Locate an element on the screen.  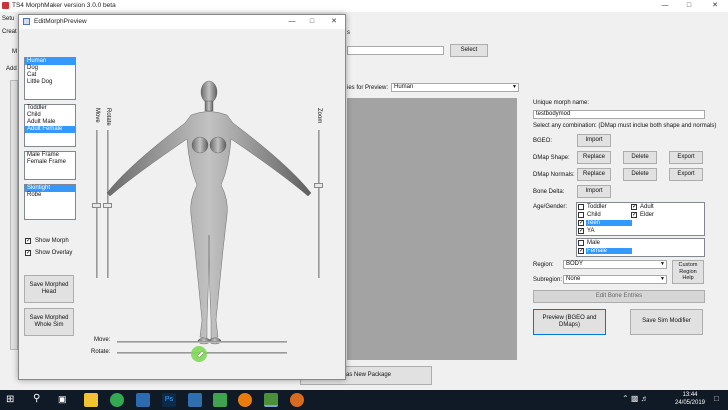
main-titlebar: TS4 MorphMaker version 3.0.0 beta — □ ✕ is located at coordinates (364, 6).